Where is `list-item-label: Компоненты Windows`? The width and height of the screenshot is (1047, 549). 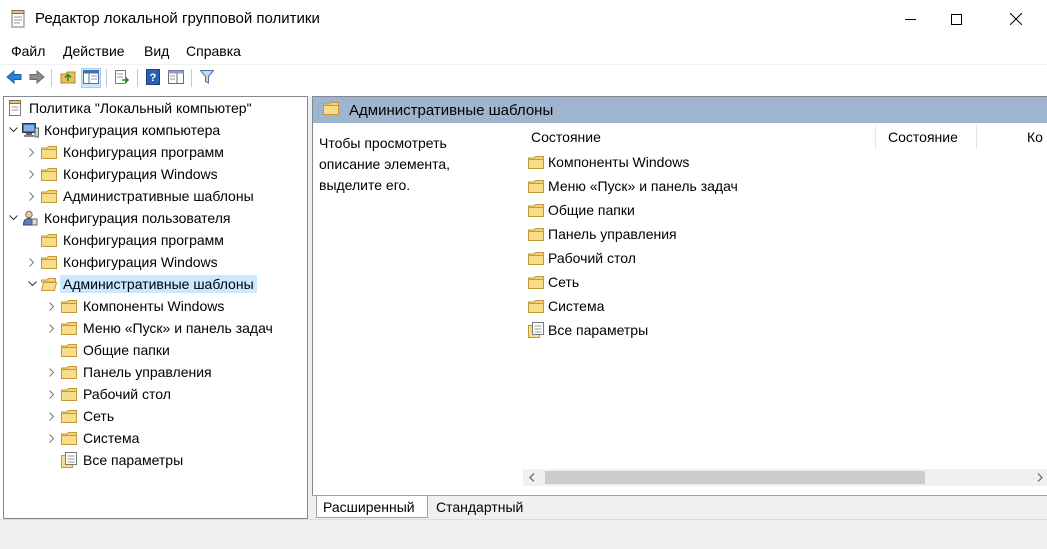 list-item-label: Компоненты Windows is located at coordinates (619, 162).